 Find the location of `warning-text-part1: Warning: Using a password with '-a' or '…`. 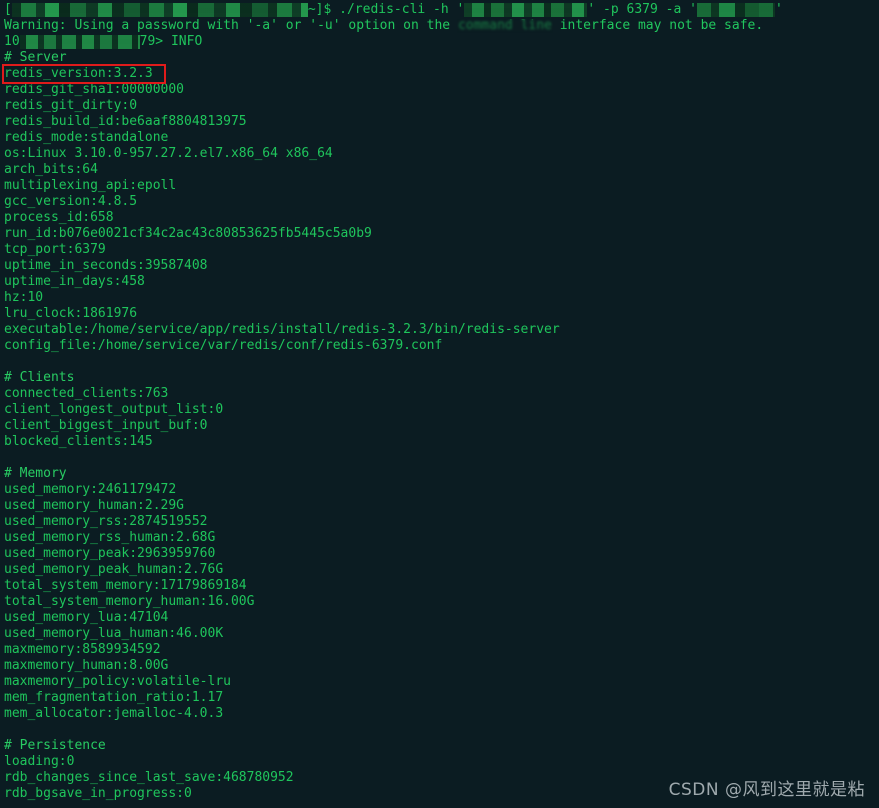

warning-text-part1: Warning: Using a password with '-a' or '… is located at coordinates (231, 25).